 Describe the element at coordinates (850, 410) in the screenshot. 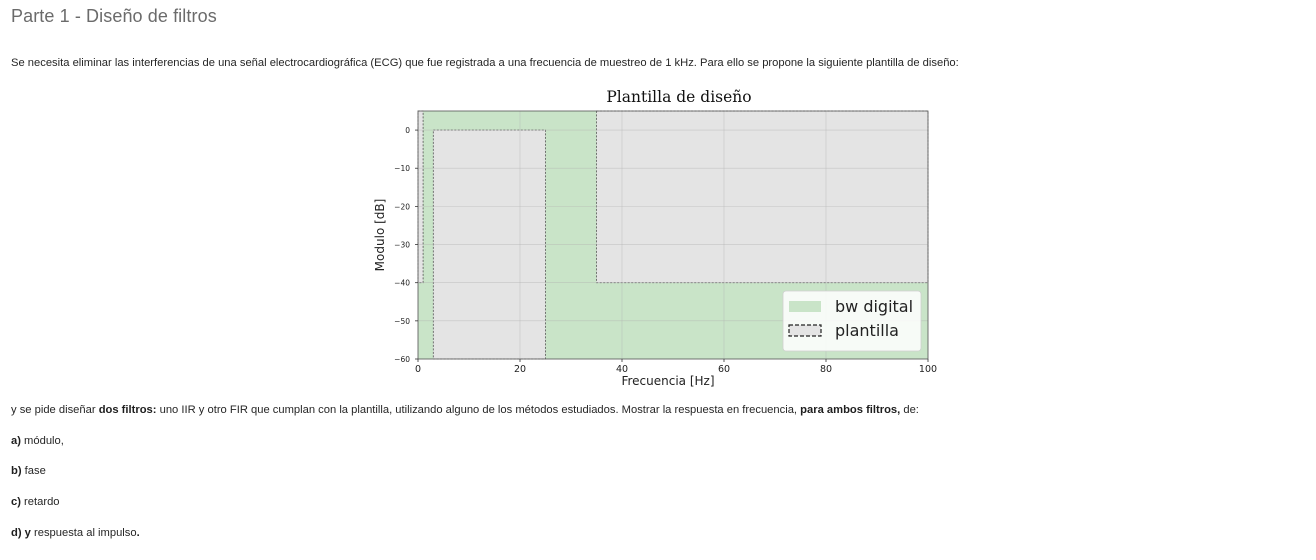

I see `task-bold-both-filters: para ambos filtros,` at that location.